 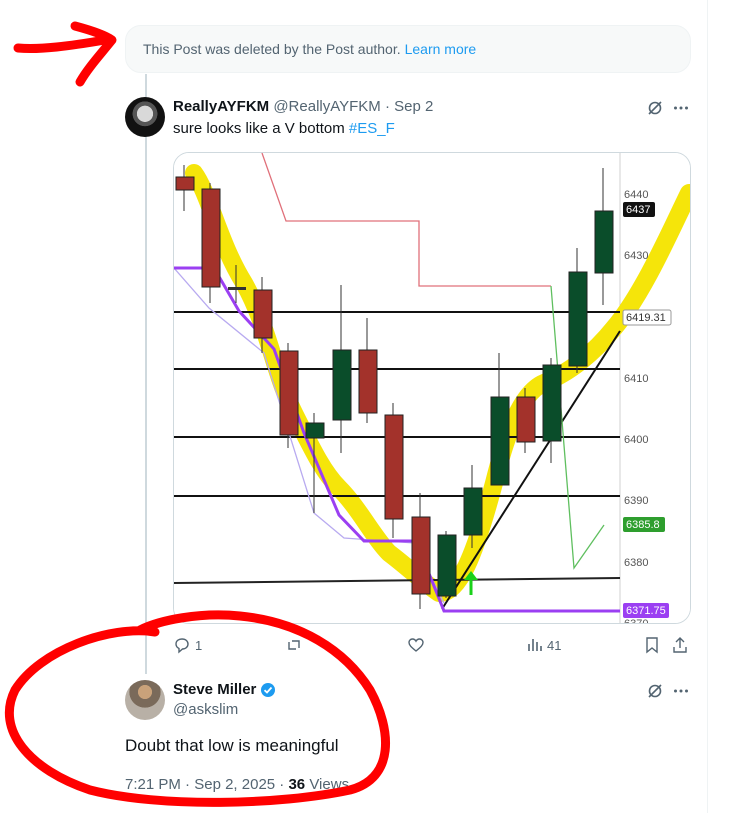 What do you see at coordinates (636, 501) in the screenshot?
I see `price-tick: 6390` at bounding box center [636, 501].